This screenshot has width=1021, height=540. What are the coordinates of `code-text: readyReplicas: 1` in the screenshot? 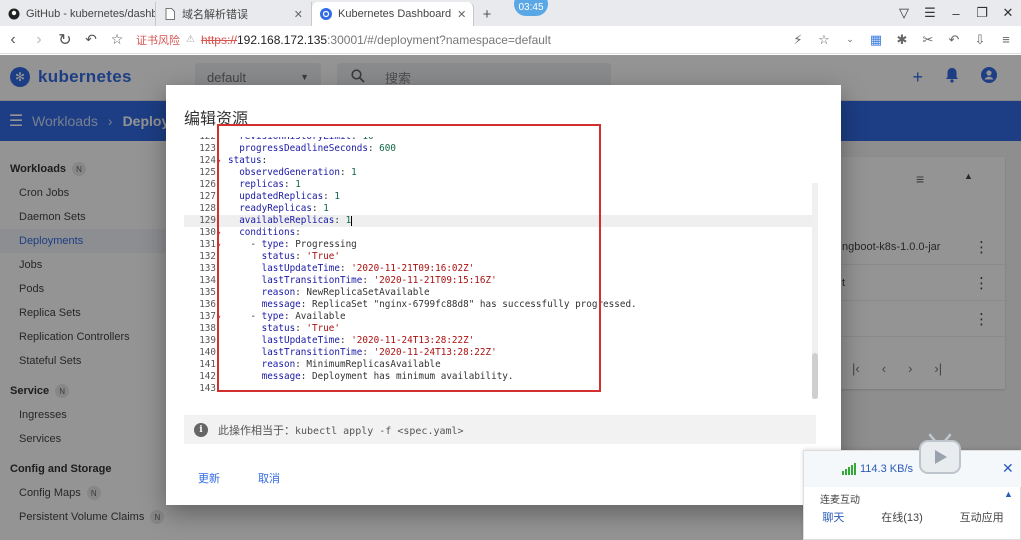 It's located at (284, 208).